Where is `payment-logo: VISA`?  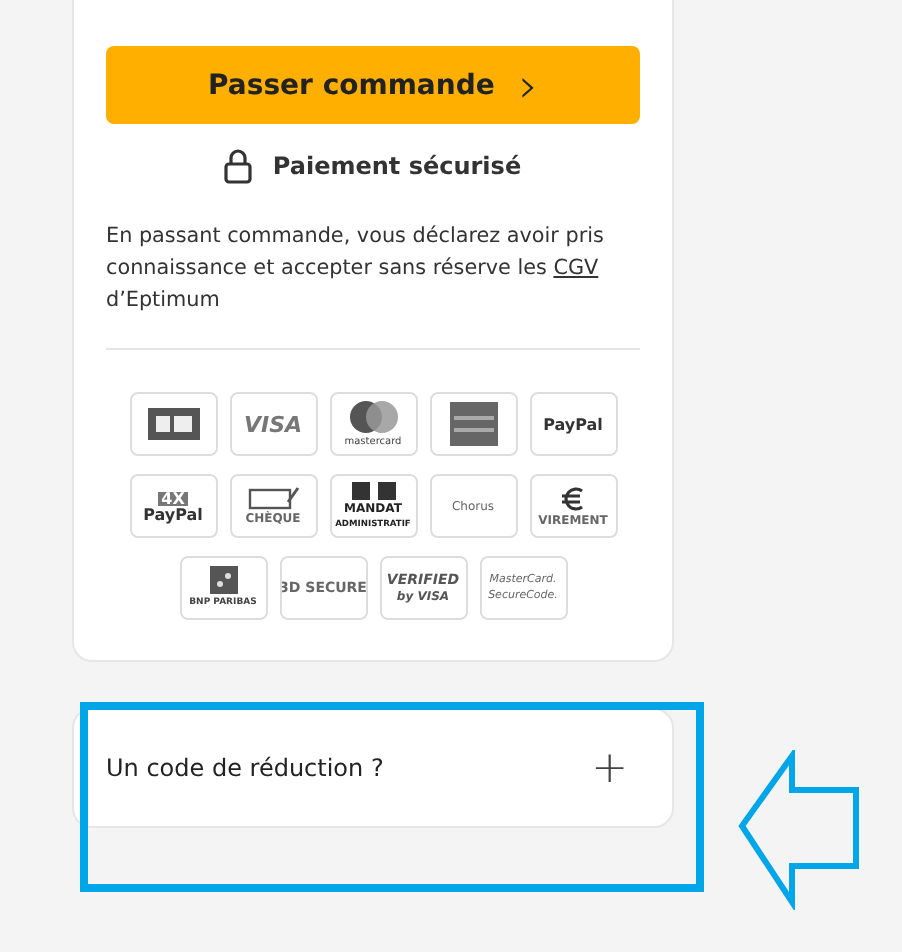
payment-logo: VISA is located at coordinates (273, 424).